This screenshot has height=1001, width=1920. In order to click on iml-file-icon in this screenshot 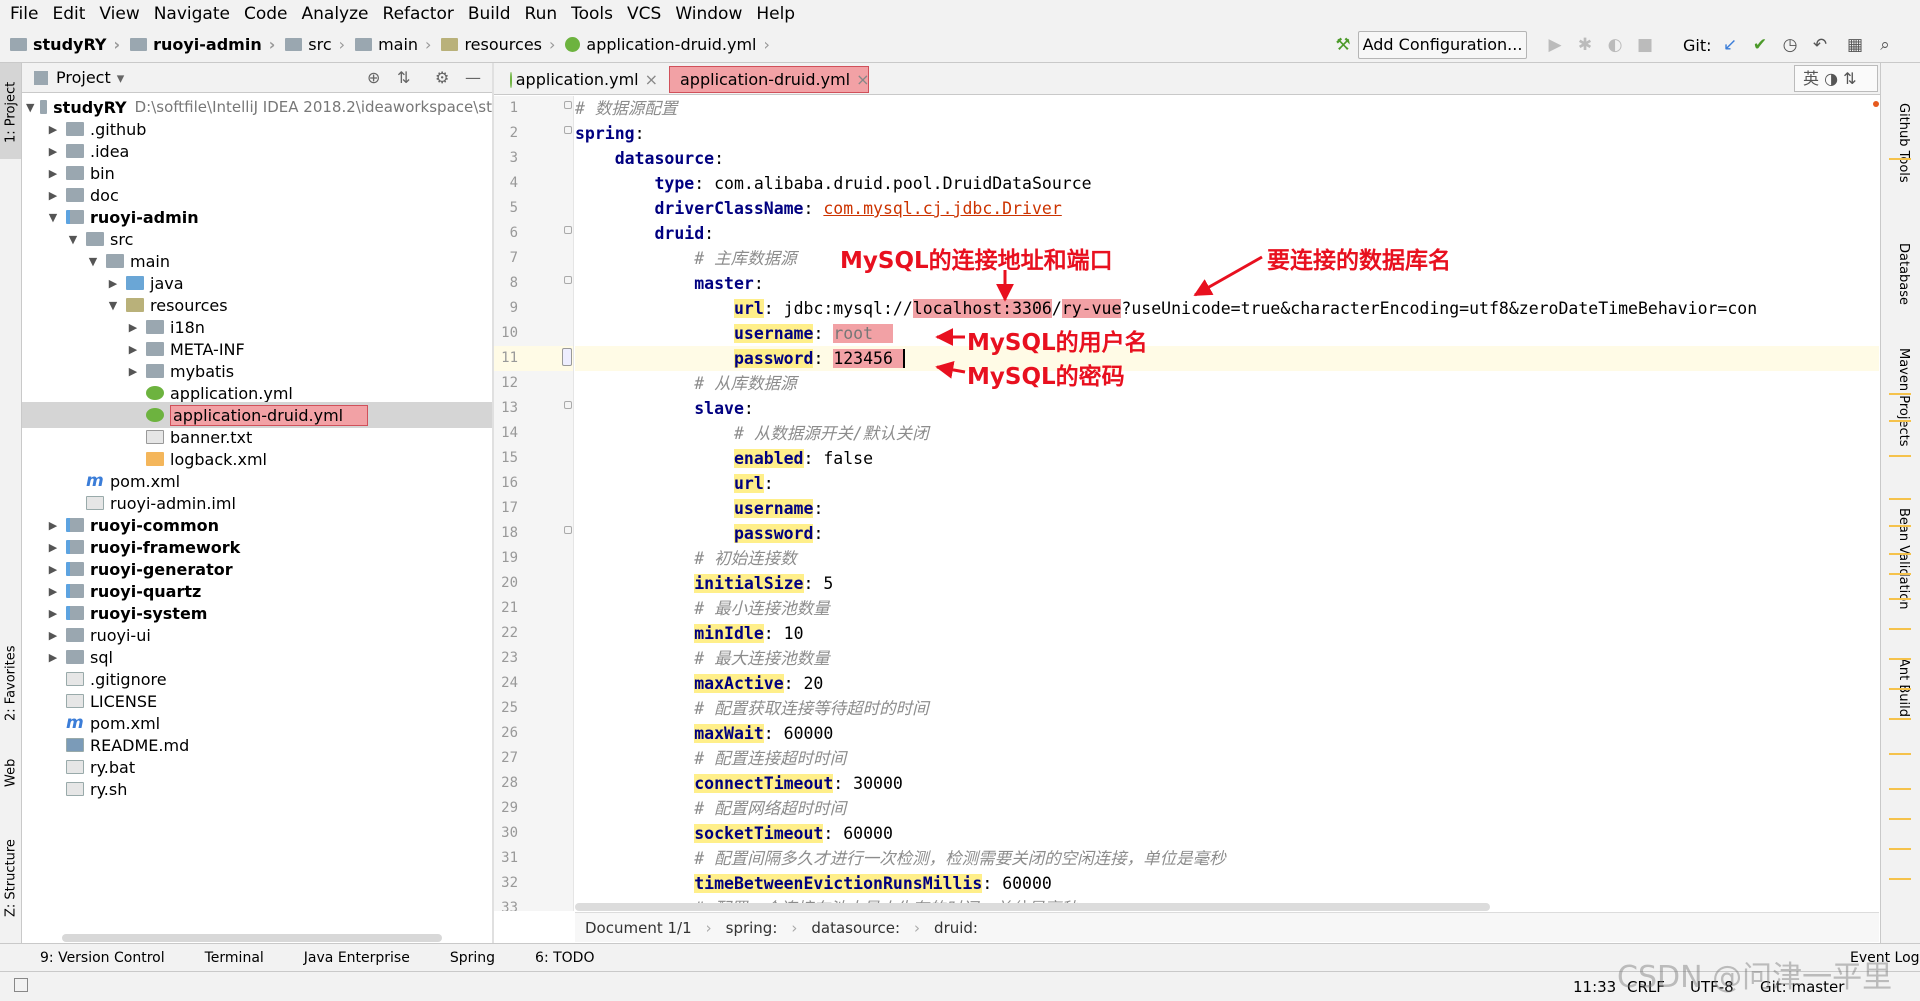, I will do `click(95, 503)`.